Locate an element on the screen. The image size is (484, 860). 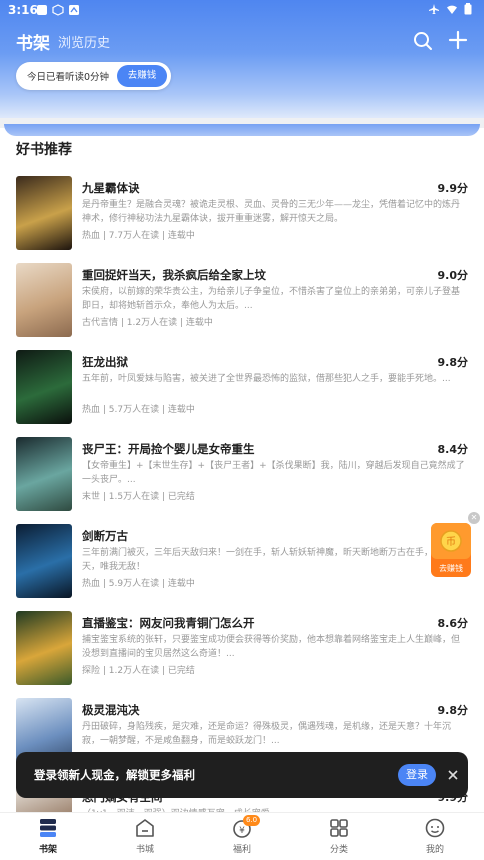
wifi-icon is located at coordinates (452, 9).